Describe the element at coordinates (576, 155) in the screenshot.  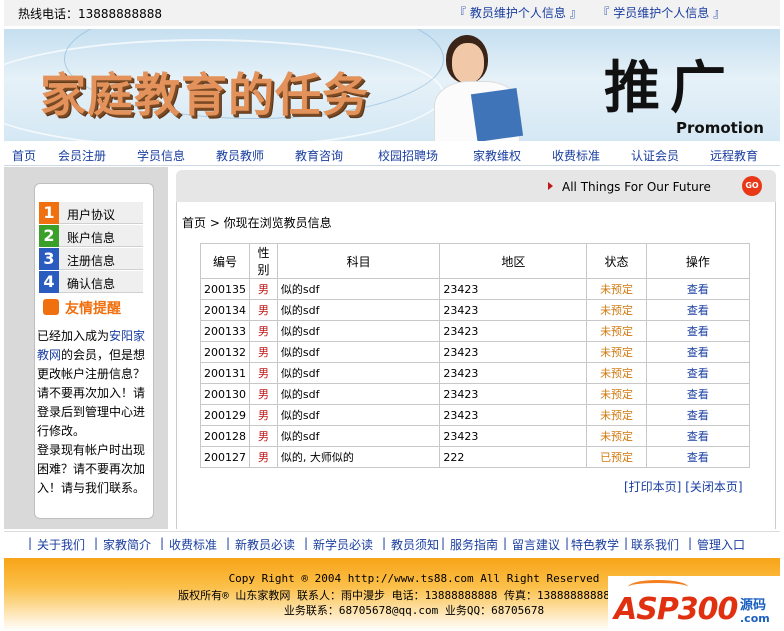
I see `nav-fees: 收费标准` at that location.